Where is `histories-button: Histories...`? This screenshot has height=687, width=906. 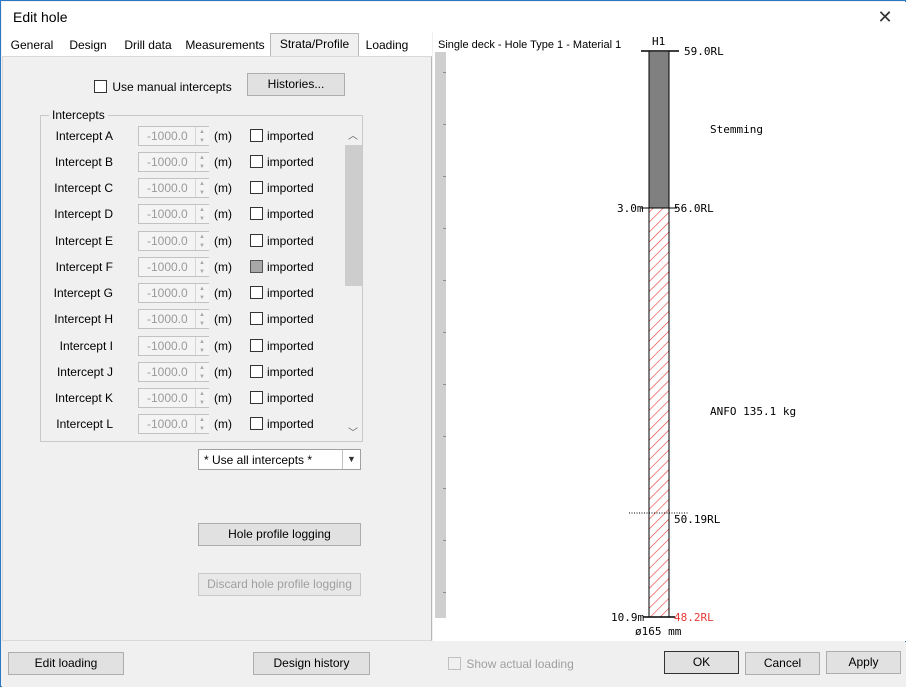
histories-button: Histories... is located at coordinates (296, 84).